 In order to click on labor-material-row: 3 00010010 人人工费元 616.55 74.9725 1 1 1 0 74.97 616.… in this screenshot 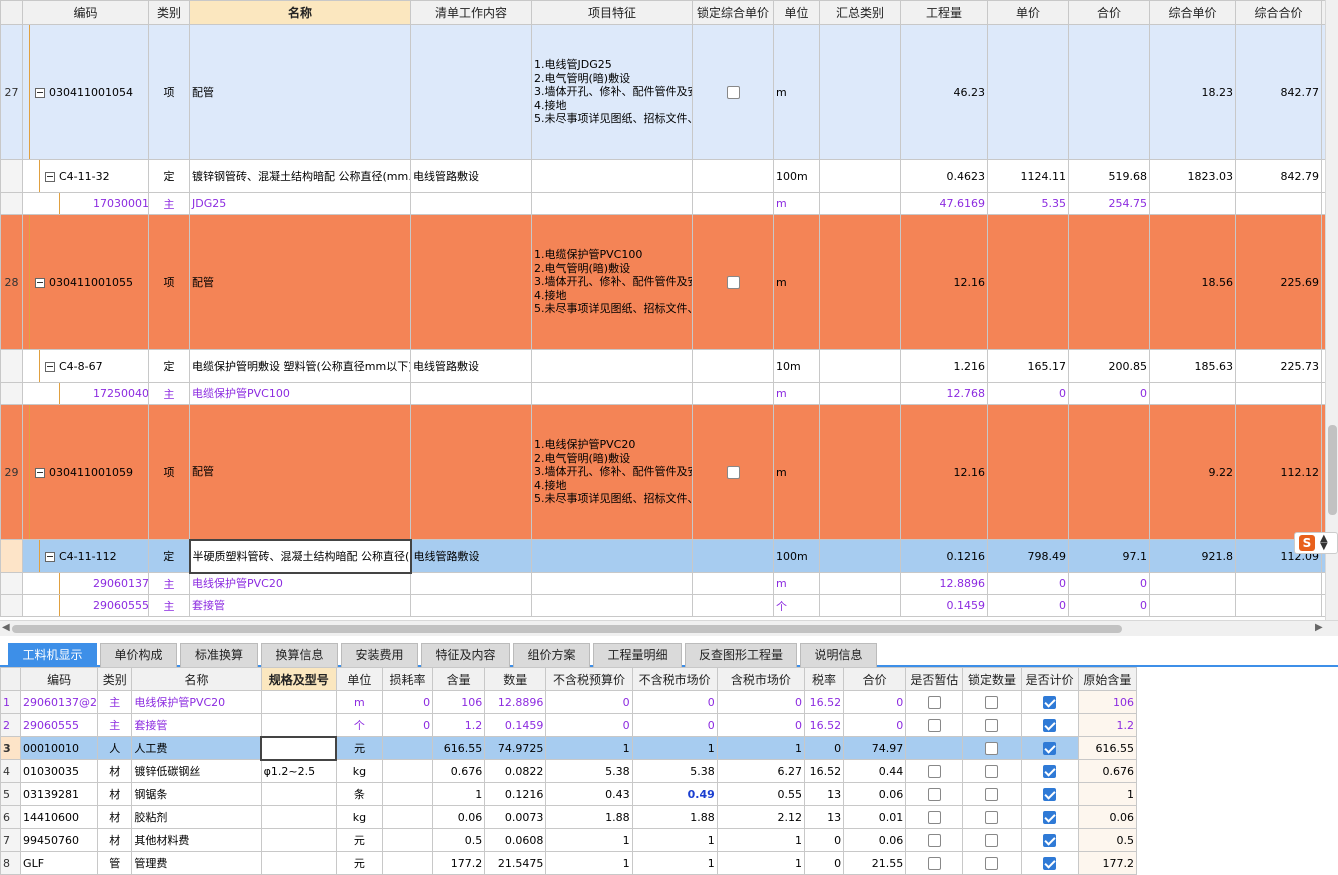, I will do `click(569, 748)`.